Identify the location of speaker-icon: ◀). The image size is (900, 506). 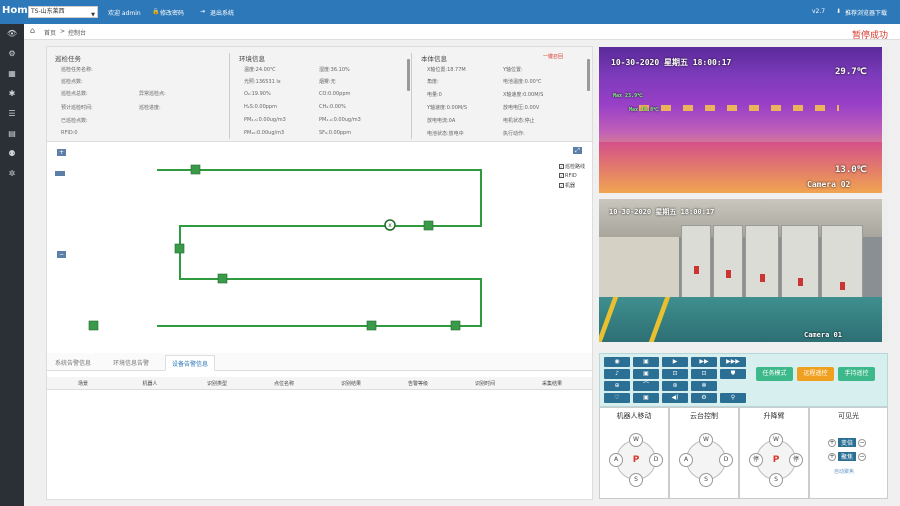
(675, 398).